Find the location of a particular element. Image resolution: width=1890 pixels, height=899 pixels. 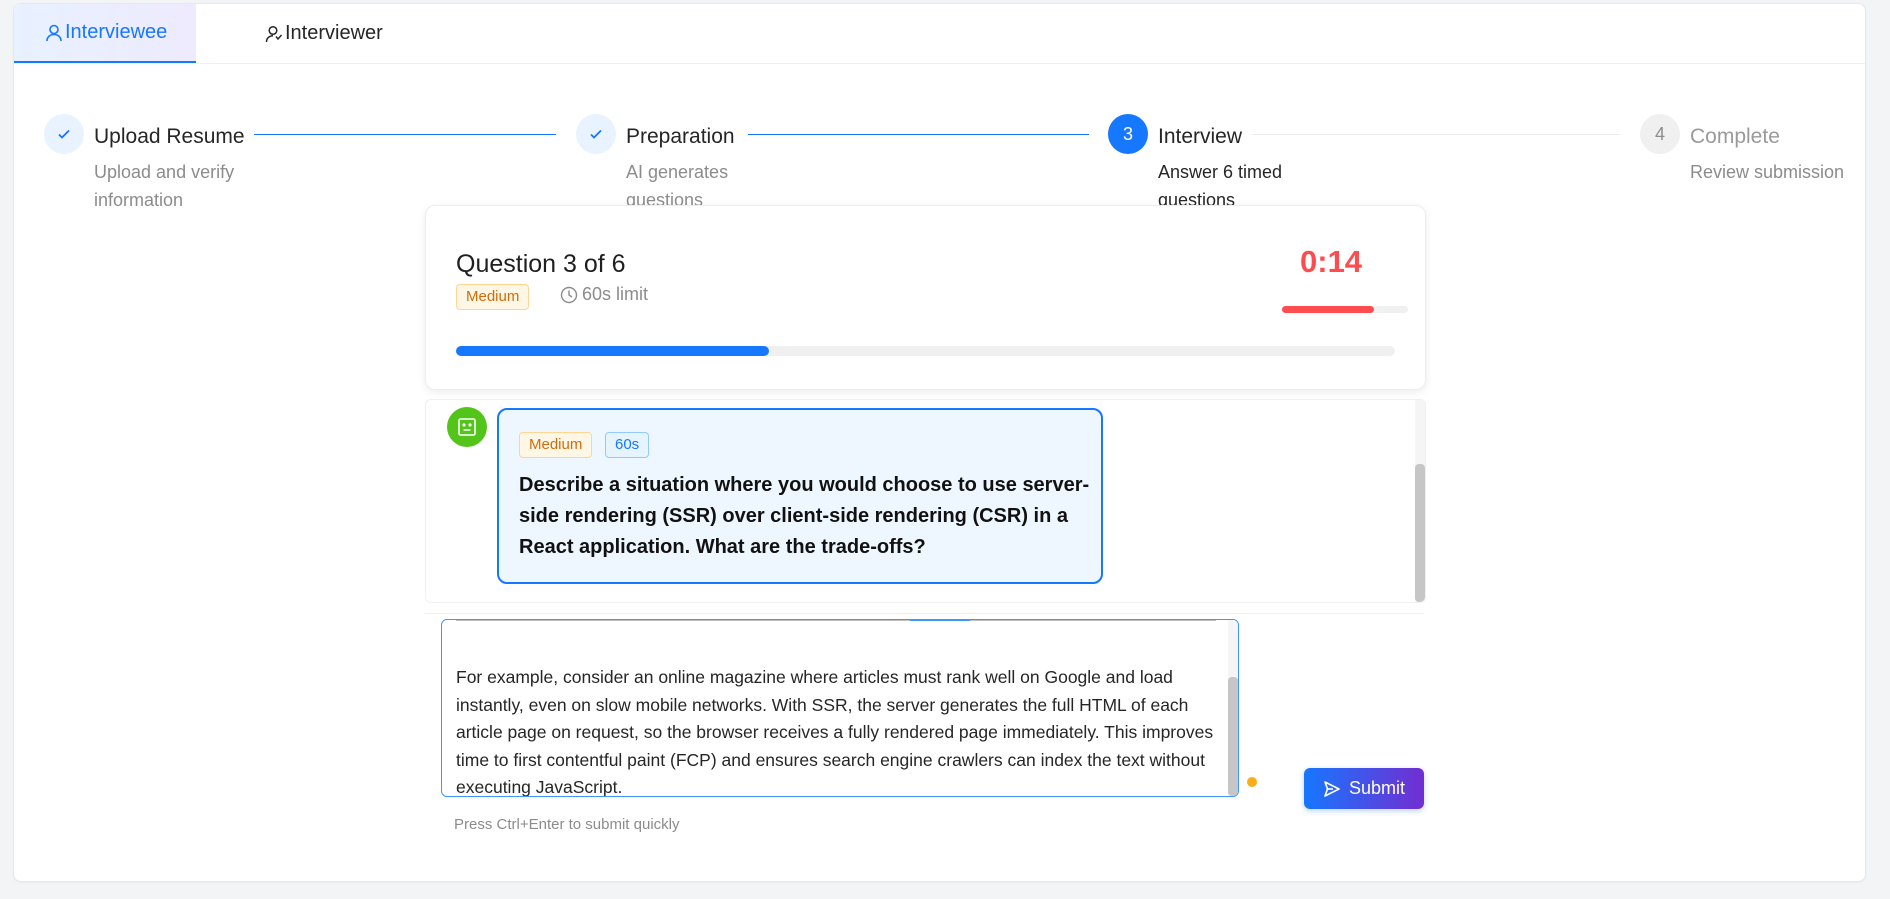

answer-scrollbar is located at coordinates (1233, 708).